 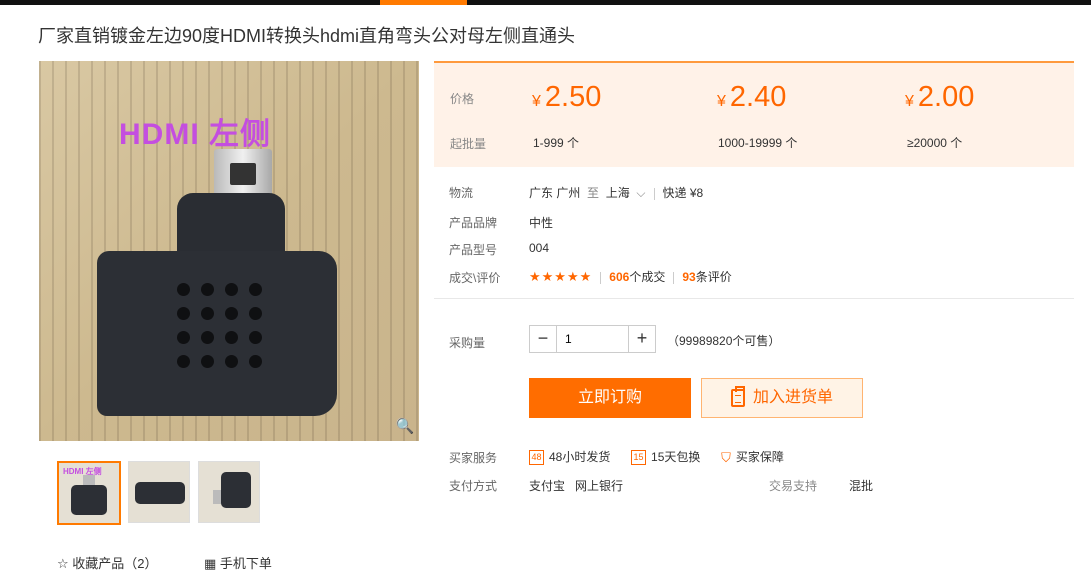 What do you see at coordinates (793, 486) in the screenshot?
I see `trade-support-label: 交易支持` at bounding box center [793, 486].